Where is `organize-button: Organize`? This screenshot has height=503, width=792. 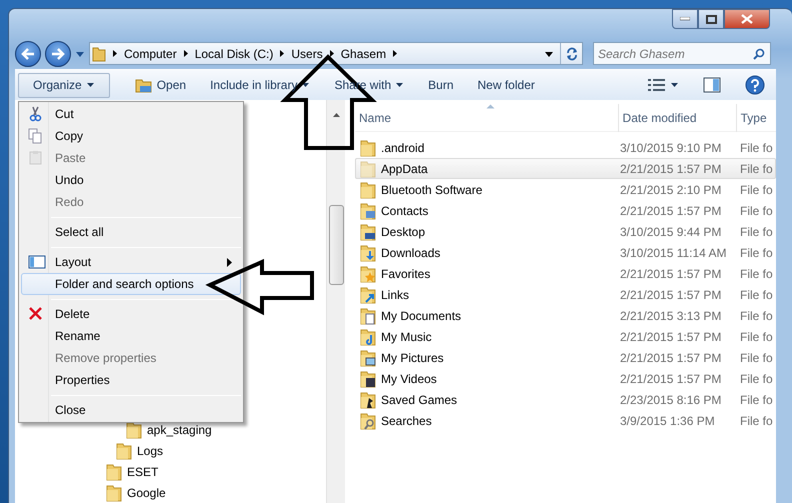 organize-button: Organize is located at coordinates (64, 85).